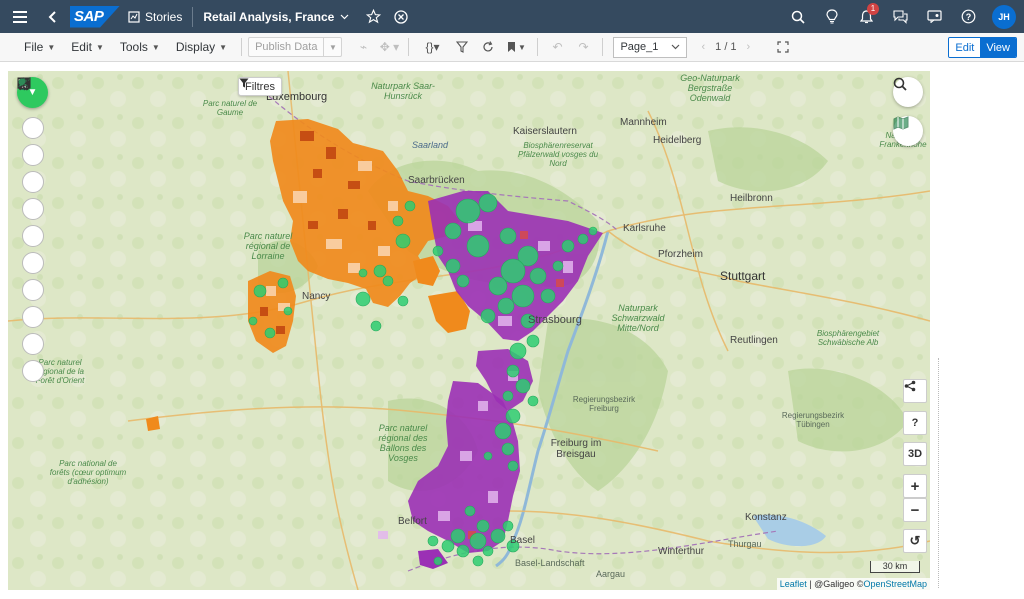 The width and height of the screenshot is (1024, 599). Describe the element at coordinates (403, 91) in the screenshot. I see `label-saar-hunsruck: Naturpark Saar-Hunsrück` at that location.